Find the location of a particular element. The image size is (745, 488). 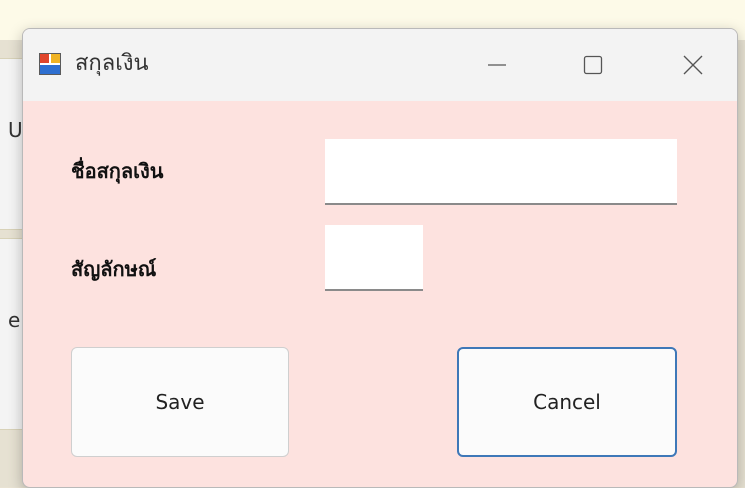

symbol-label: สัญลักษณ์ is located at coordinates (114, 269).